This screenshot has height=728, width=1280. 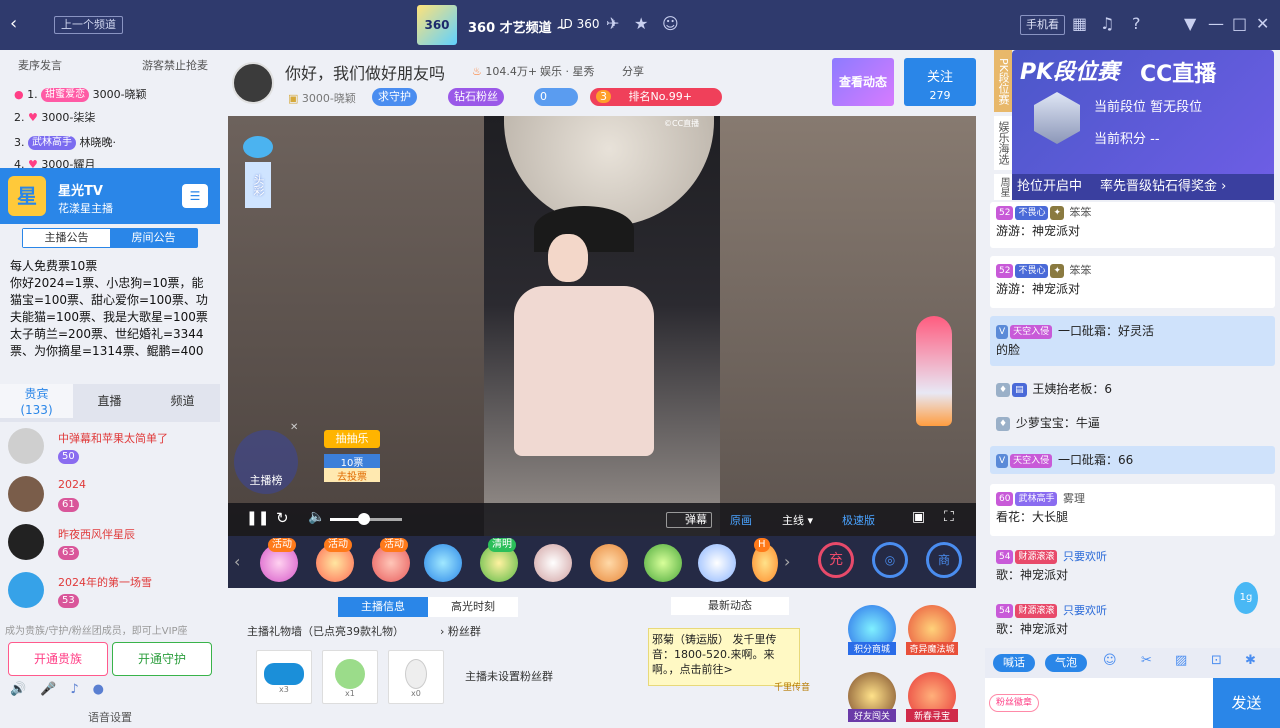 What do you see at coordinates (1110, 660) in the screenshot?
I see `emoji-icon: ☺` at bounding box center [1110, 660].